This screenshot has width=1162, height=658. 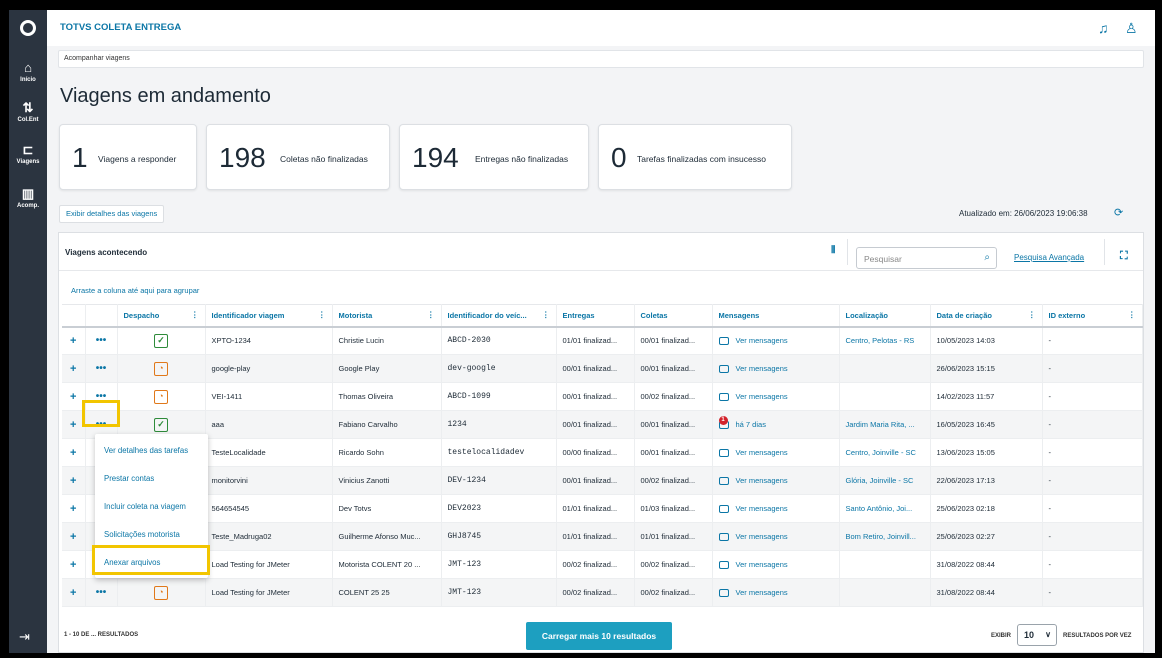 What do you see at coordinates (987, 257) in the screenshot?
I see `search-icon: ⌕` at bounding box center [987, 257].